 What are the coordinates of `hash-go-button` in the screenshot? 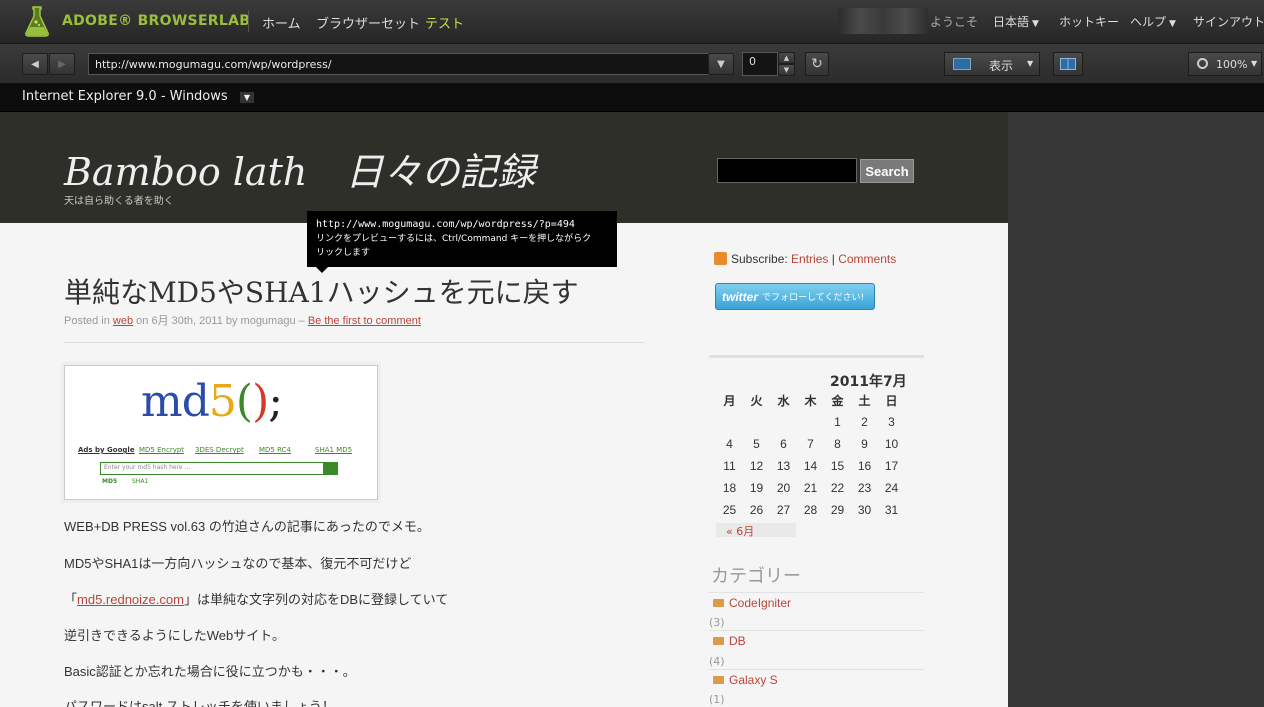 It's located at (330, 468).